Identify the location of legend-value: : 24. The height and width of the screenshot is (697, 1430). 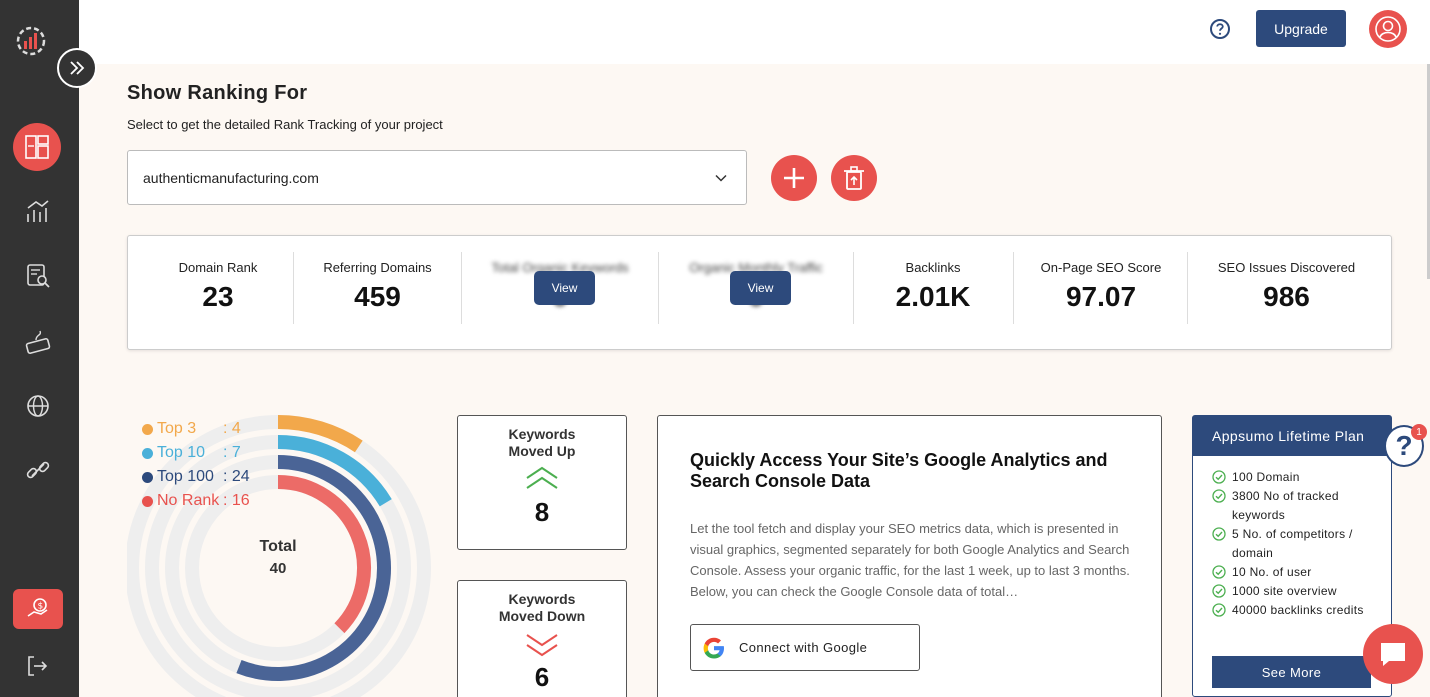
(236, 476).